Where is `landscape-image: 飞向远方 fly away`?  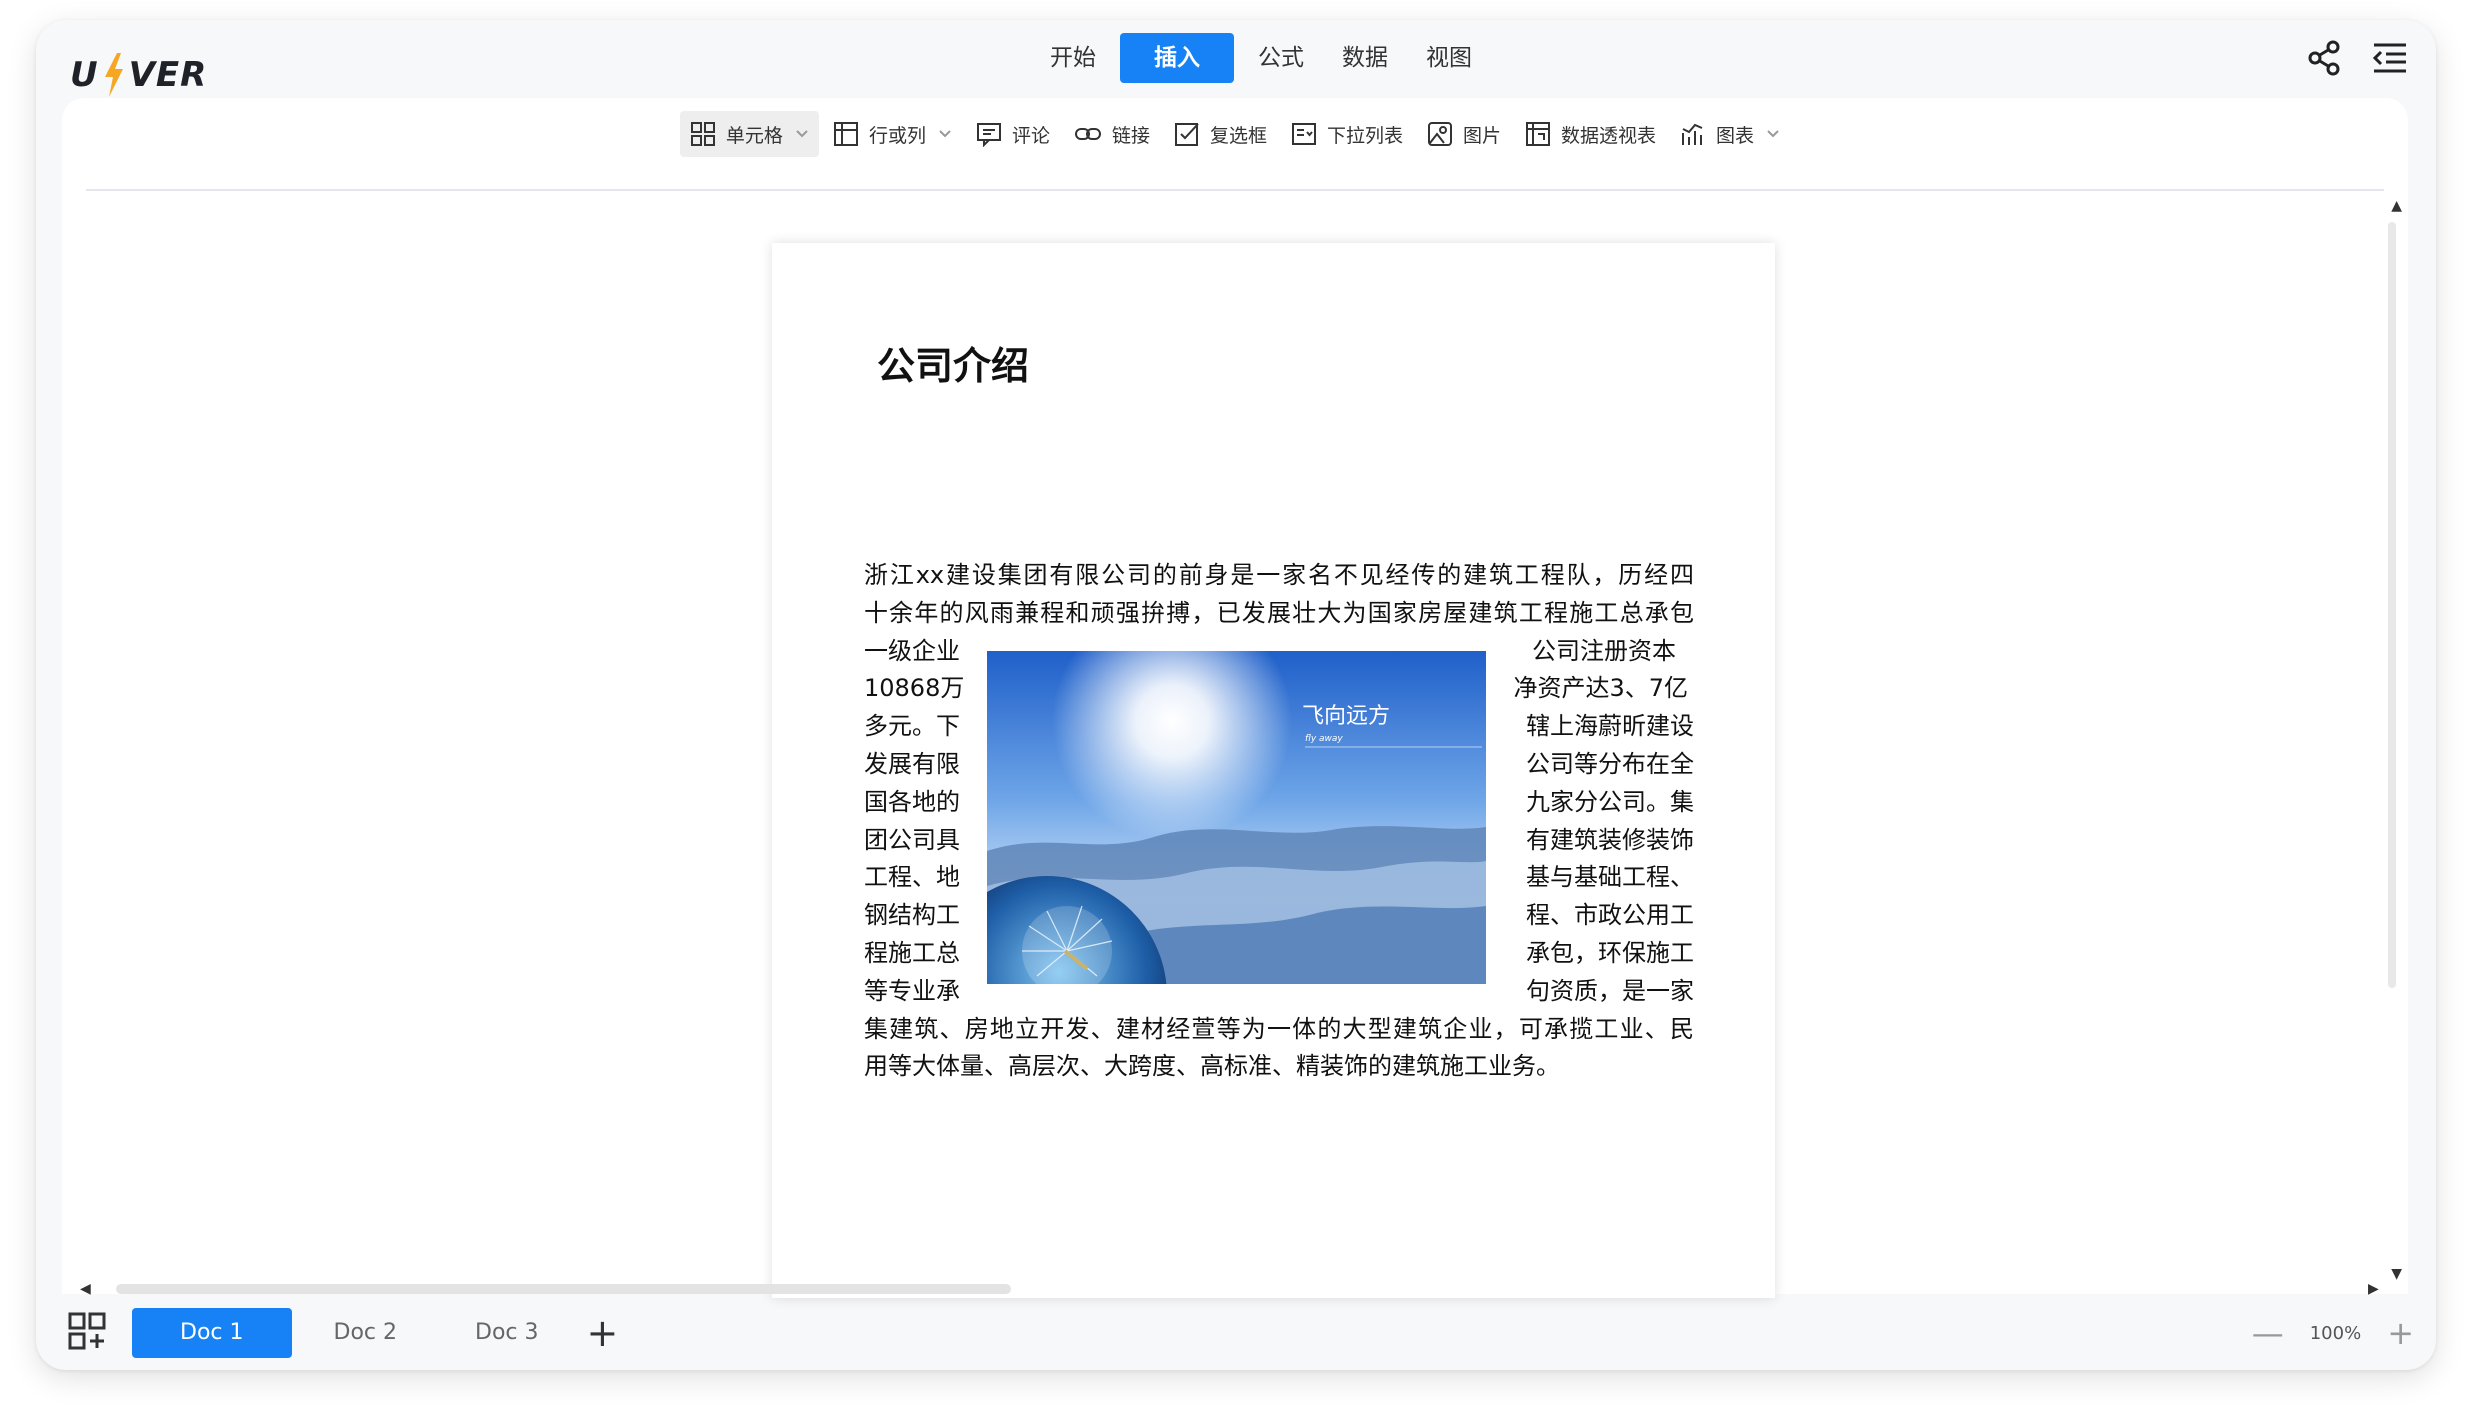 landscape-image: 飞向远方 fly away is located at coordinates (1236, 817).